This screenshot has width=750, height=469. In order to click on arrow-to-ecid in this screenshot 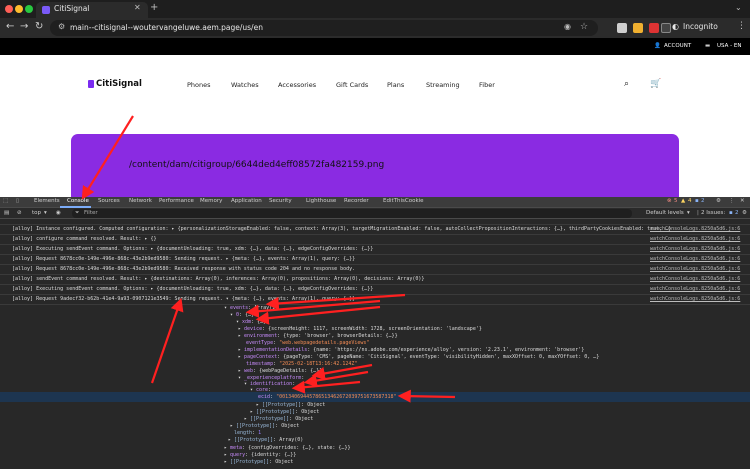, I will do `click(426, 396)`.